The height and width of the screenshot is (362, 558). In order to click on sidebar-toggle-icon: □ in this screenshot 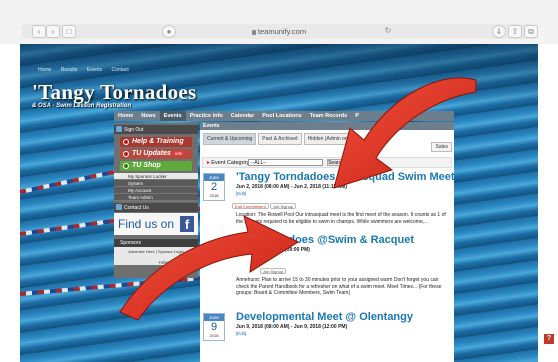, I will do `click(69, 31)`.